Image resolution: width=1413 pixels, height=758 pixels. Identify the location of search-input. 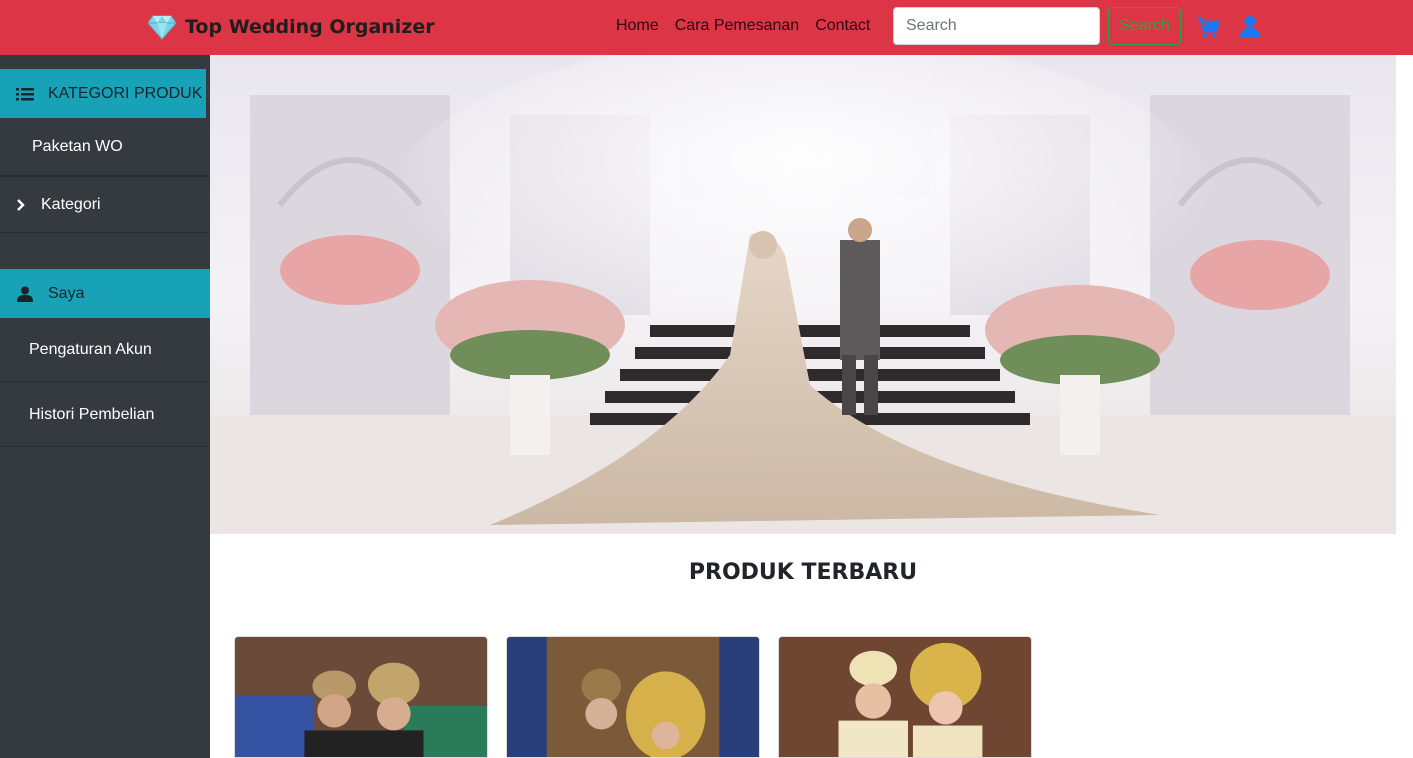
(996, 26).